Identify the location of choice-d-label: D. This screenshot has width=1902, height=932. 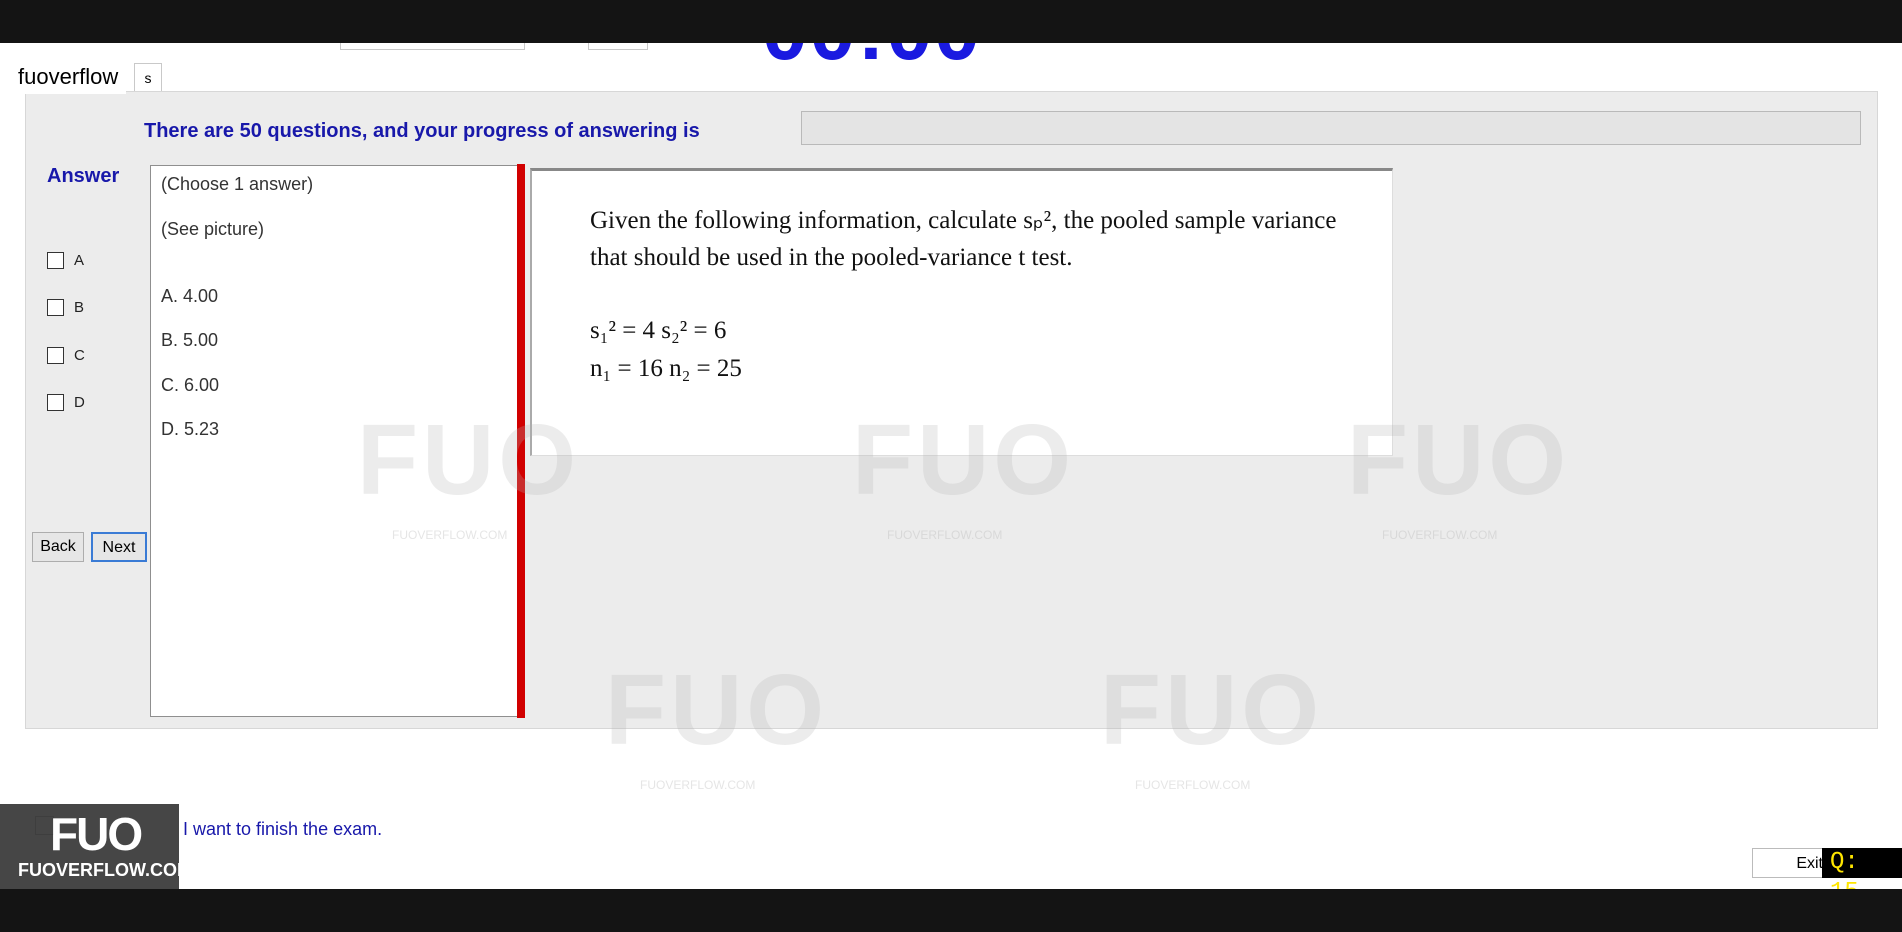
(79, 402).